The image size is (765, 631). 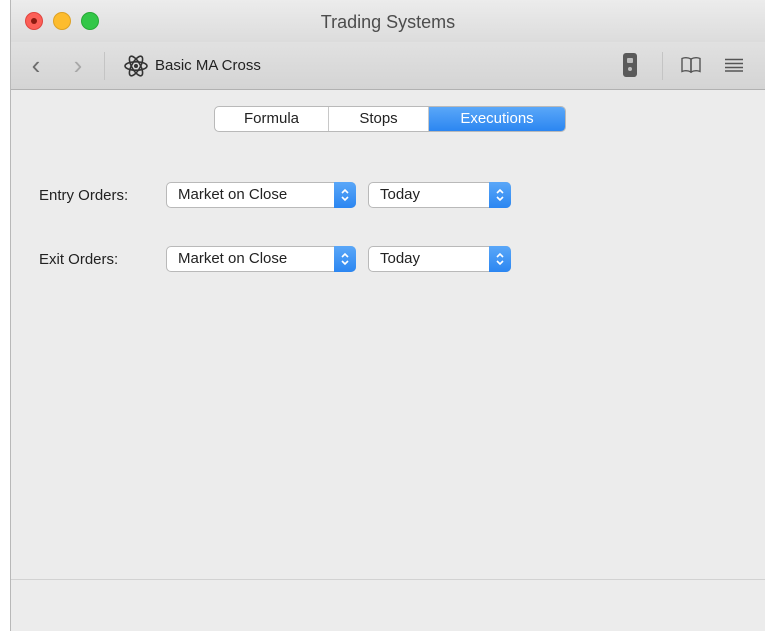 I want to click on tab-formula: Formula, so click(x=272, y=119).